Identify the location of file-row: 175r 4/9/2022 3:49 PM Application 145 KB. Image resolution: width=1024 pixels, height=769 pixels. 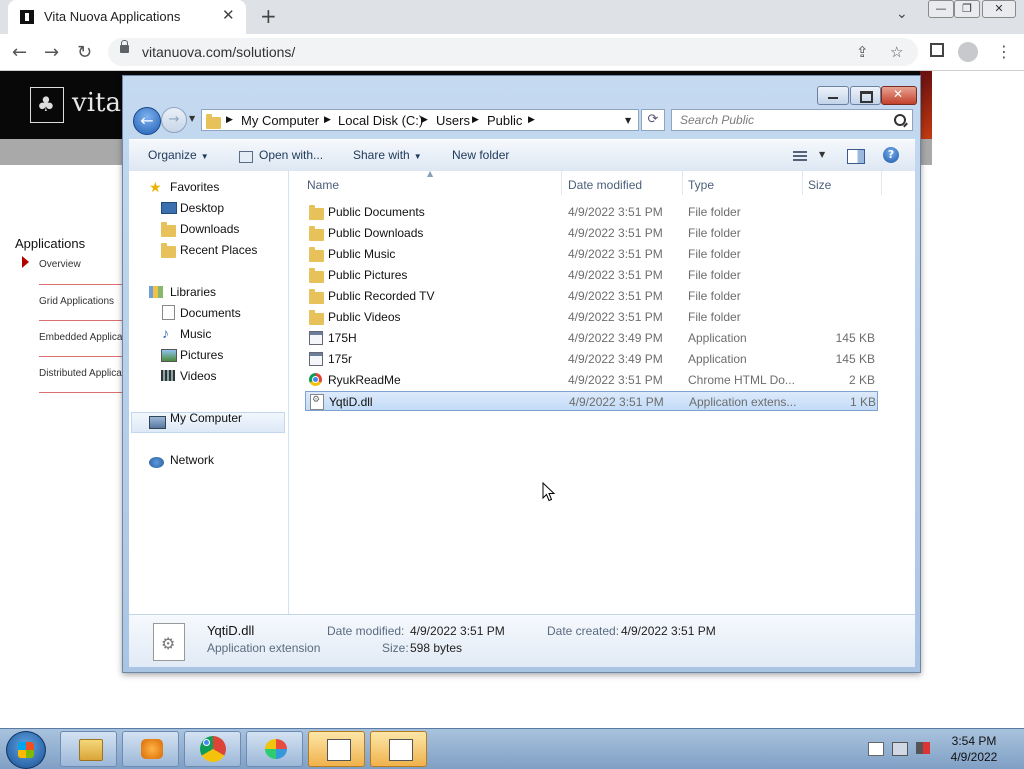
(591, 359).